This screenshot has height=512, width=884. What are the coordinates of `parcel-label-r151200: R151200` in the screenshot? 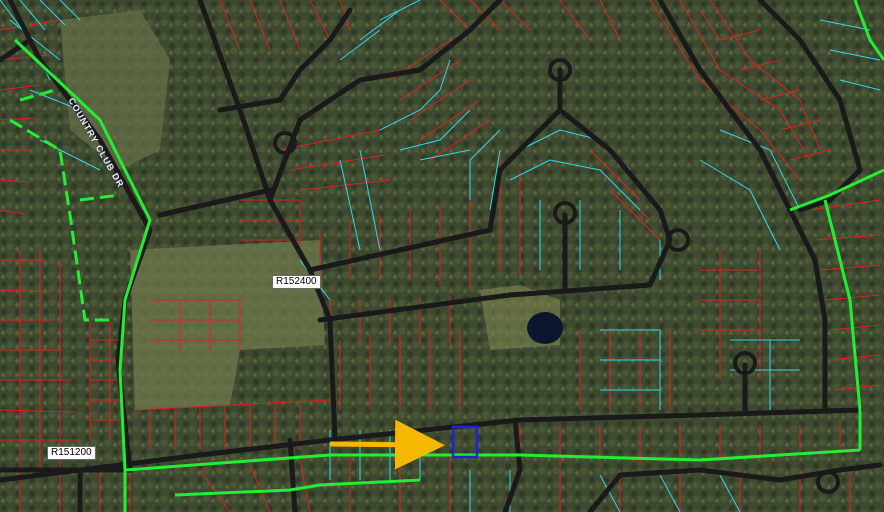 It's located at (71, 453).